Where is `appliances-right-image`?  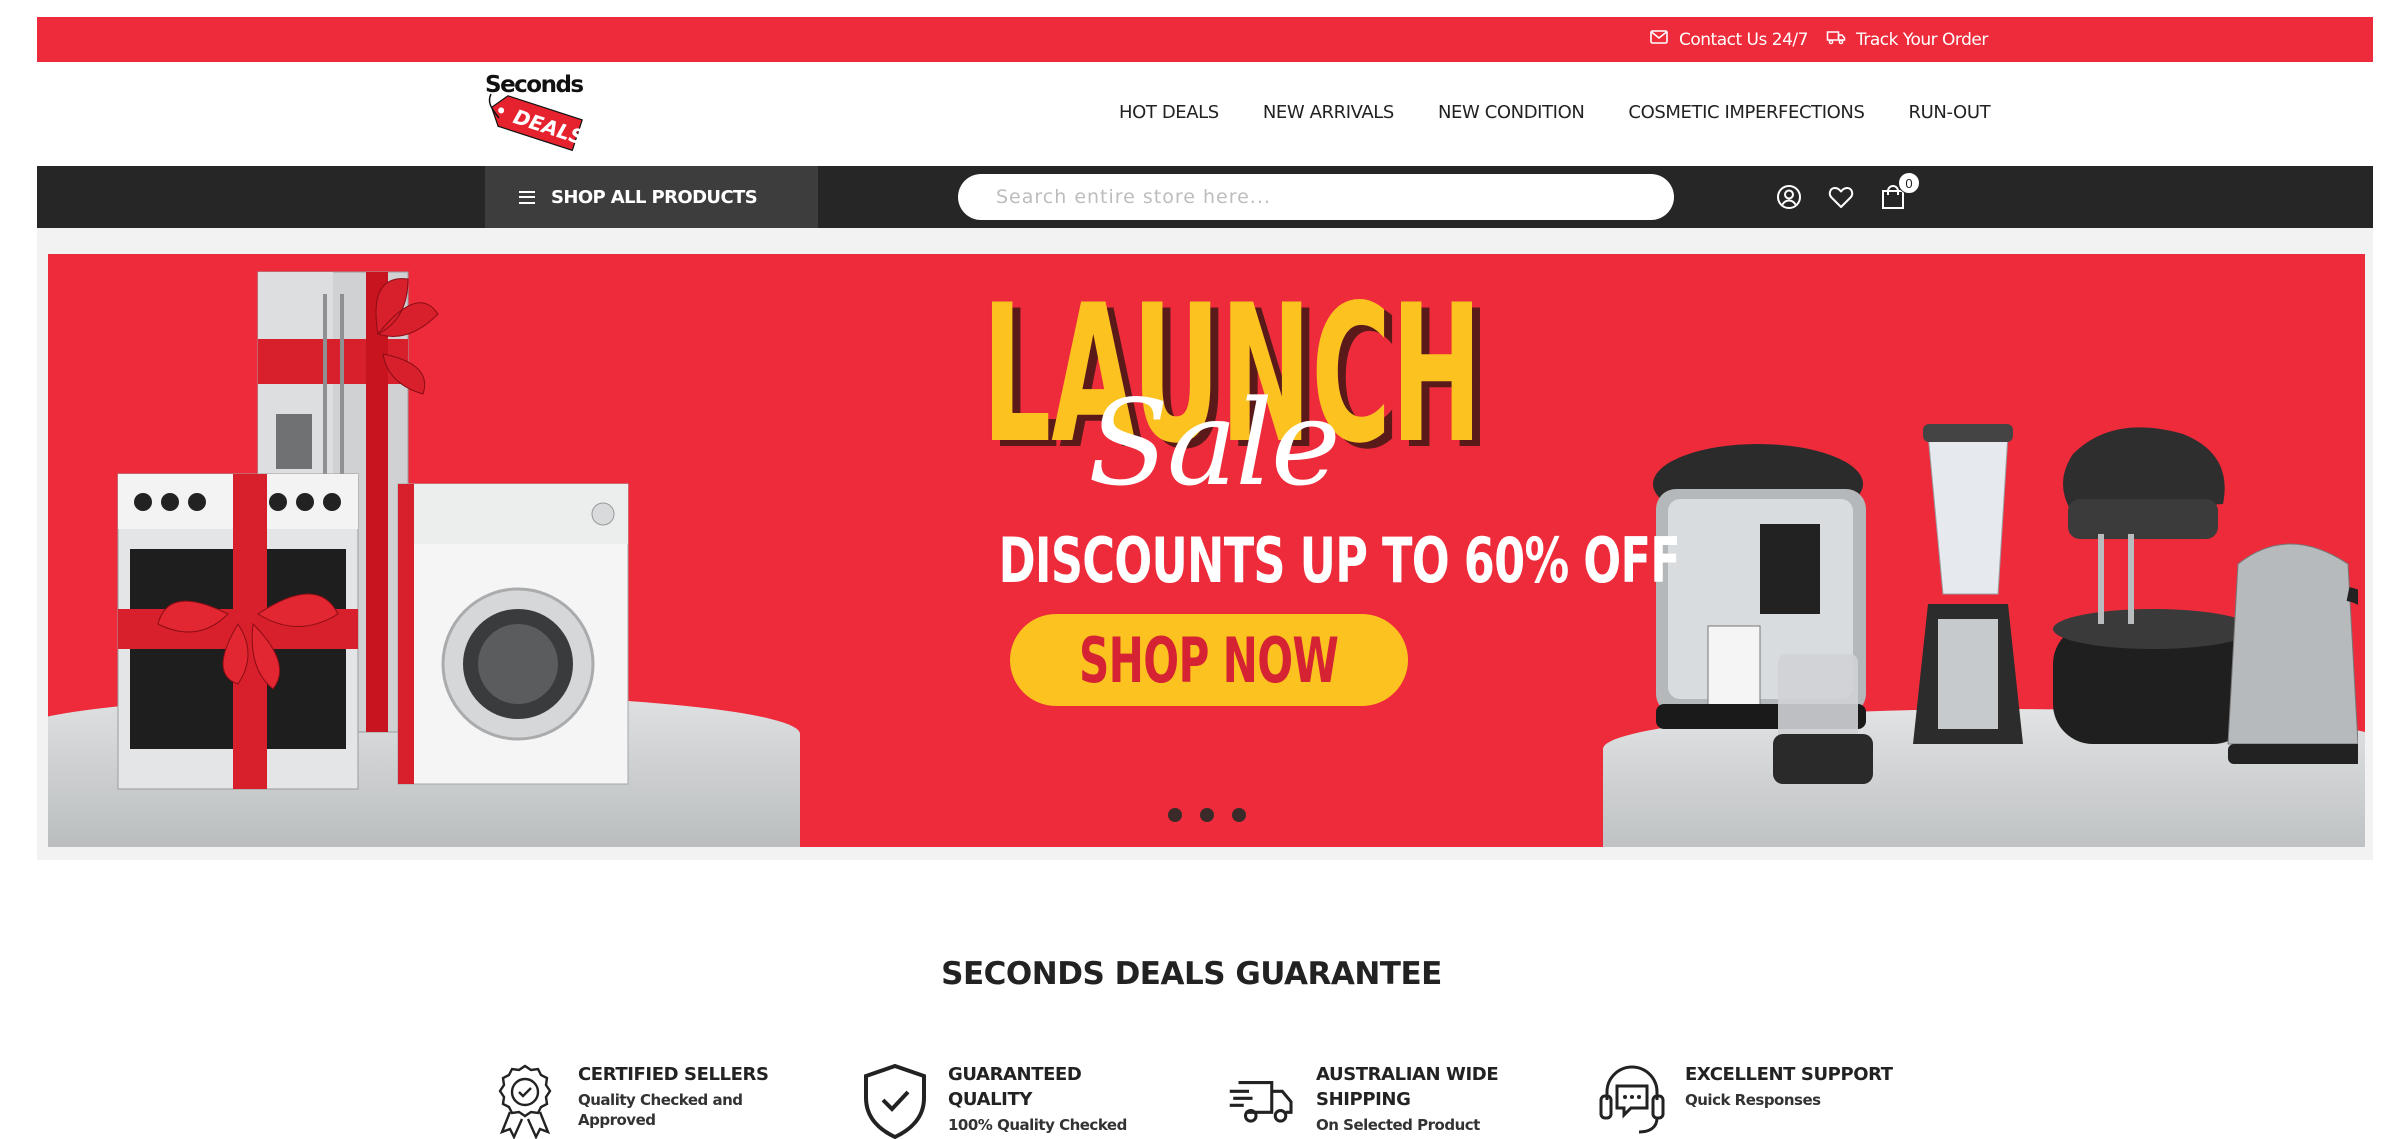
appliances-right-image is located at coordinates (2005, 604).